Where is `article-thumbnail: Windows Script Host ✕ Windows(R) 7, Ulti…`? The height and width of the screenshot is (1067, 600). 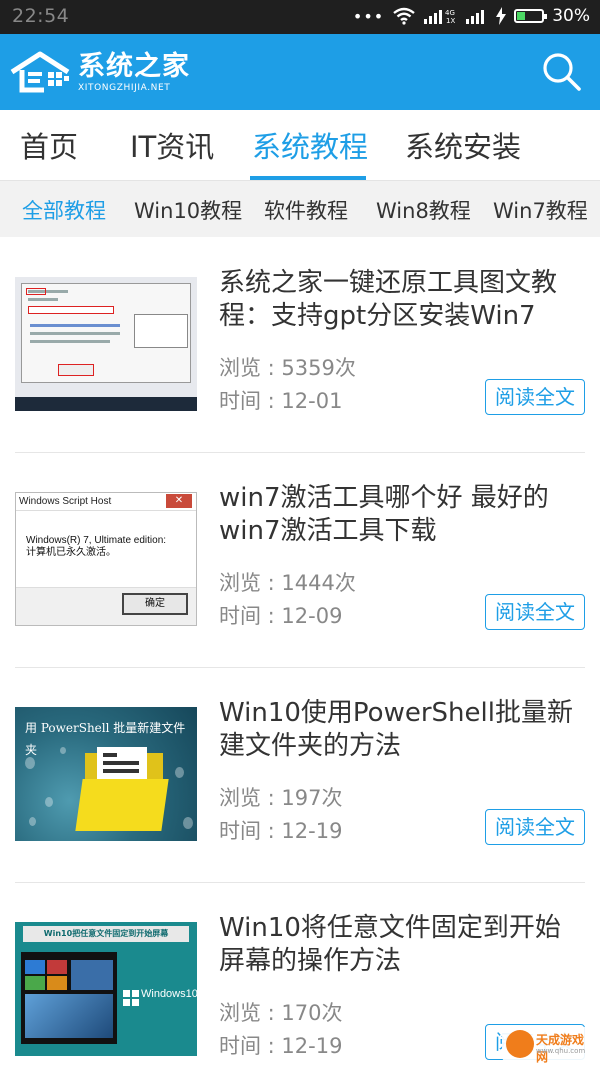 article-thumbnail: Windows Script Host ✕ Windows(R) 7, Ulti… is located at coordinates (106, 559).